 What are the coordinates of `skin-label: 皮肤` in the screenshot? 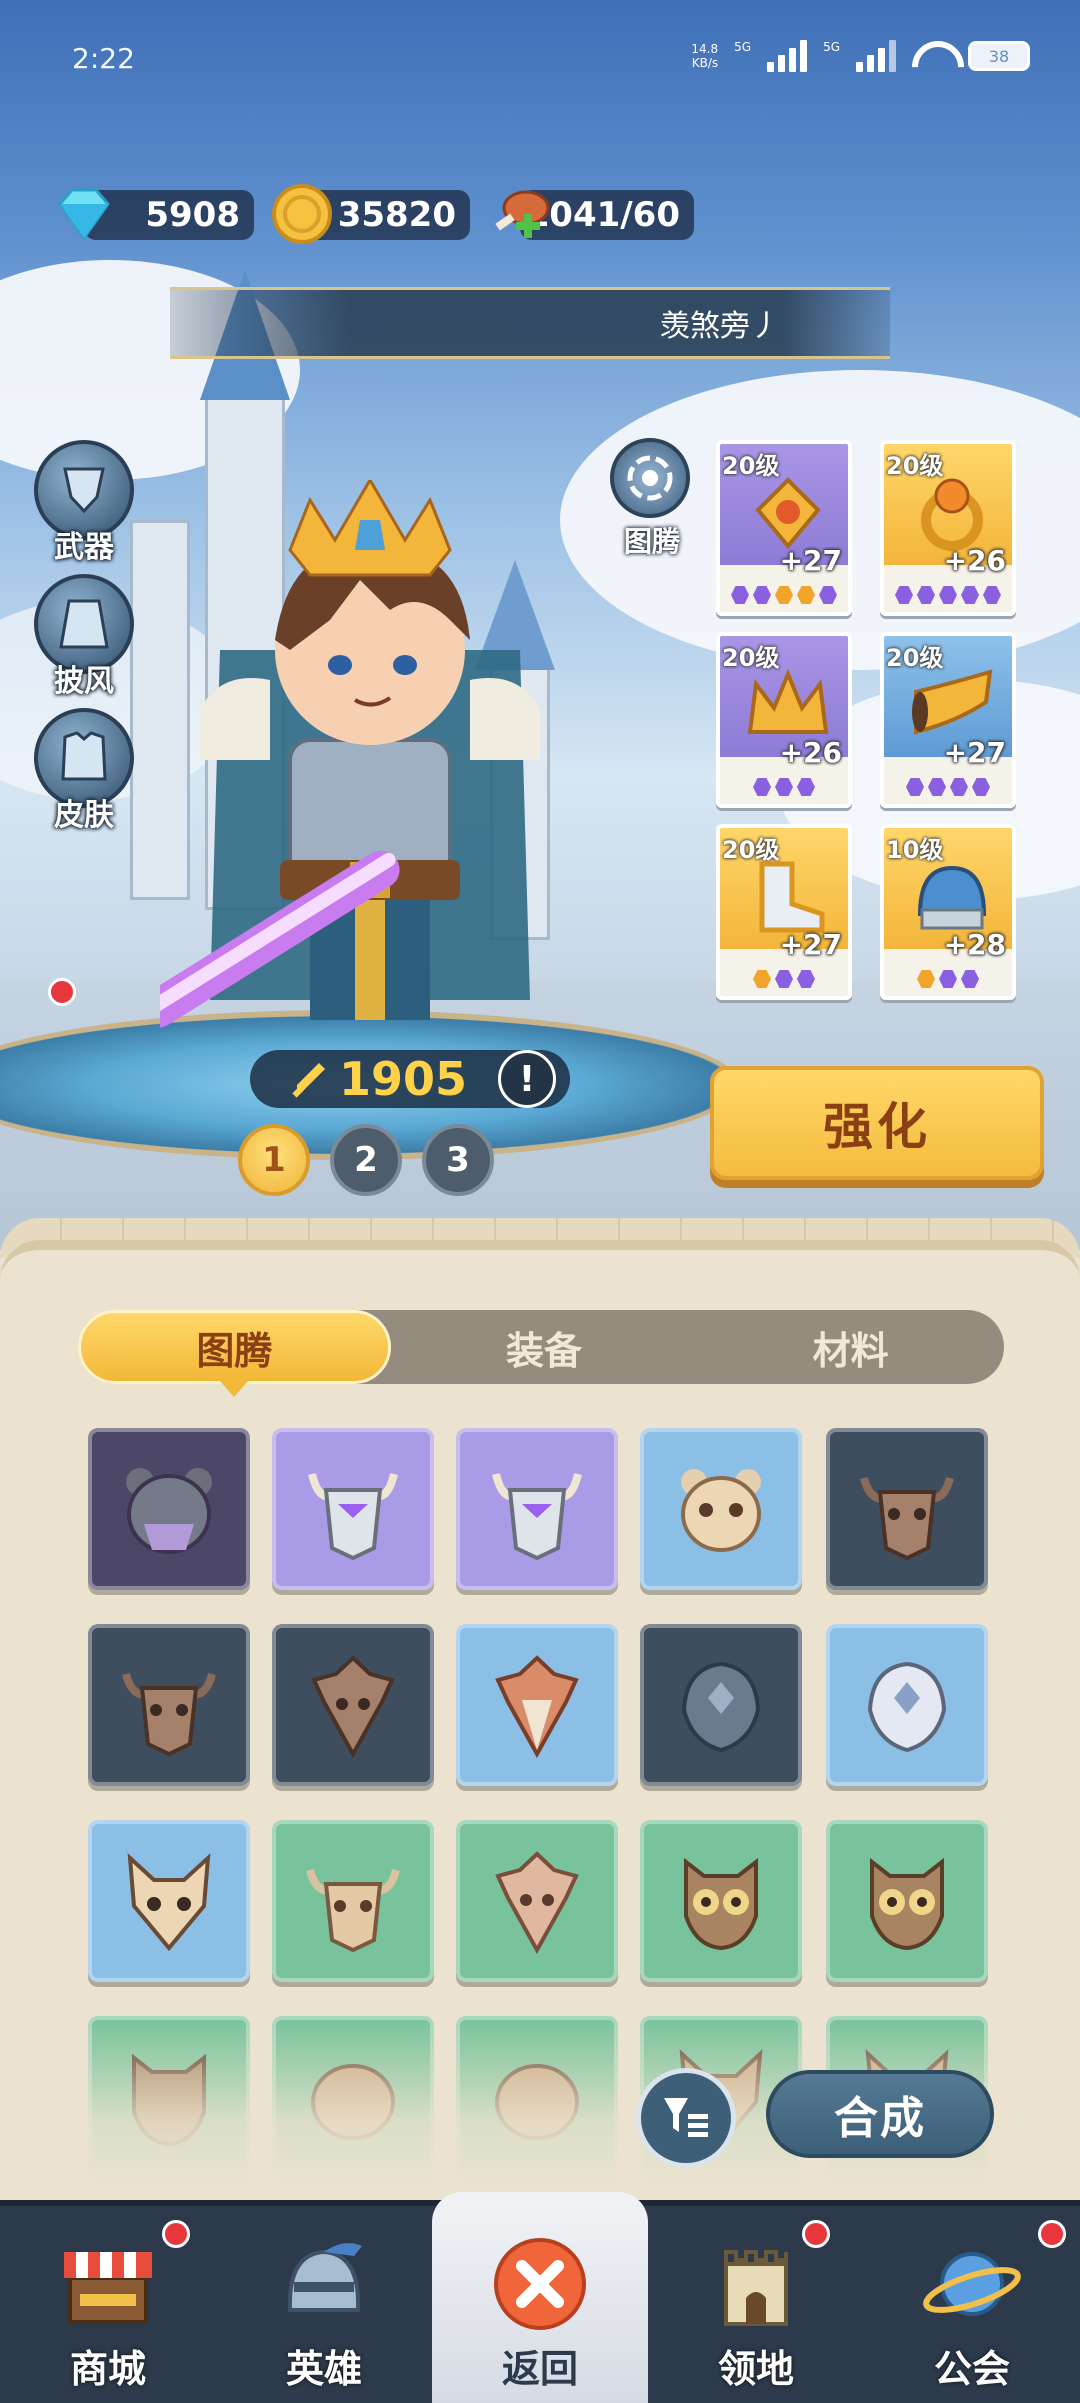 It's located at (84, 815).